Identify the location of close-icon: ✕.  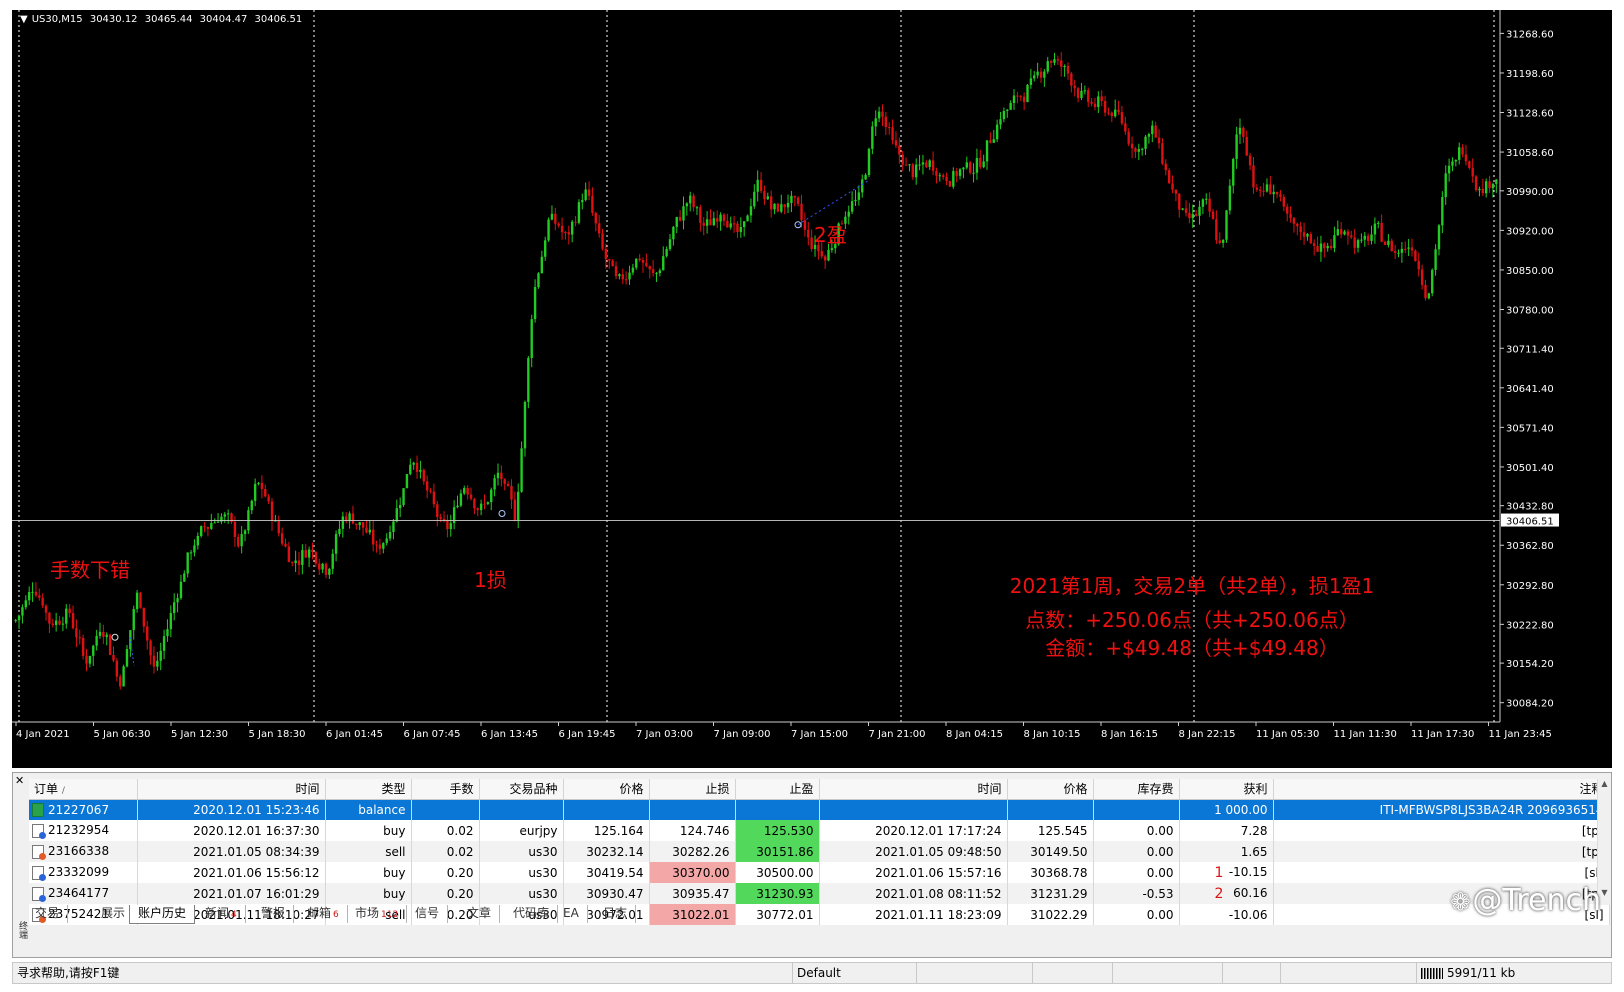
(19, 781).